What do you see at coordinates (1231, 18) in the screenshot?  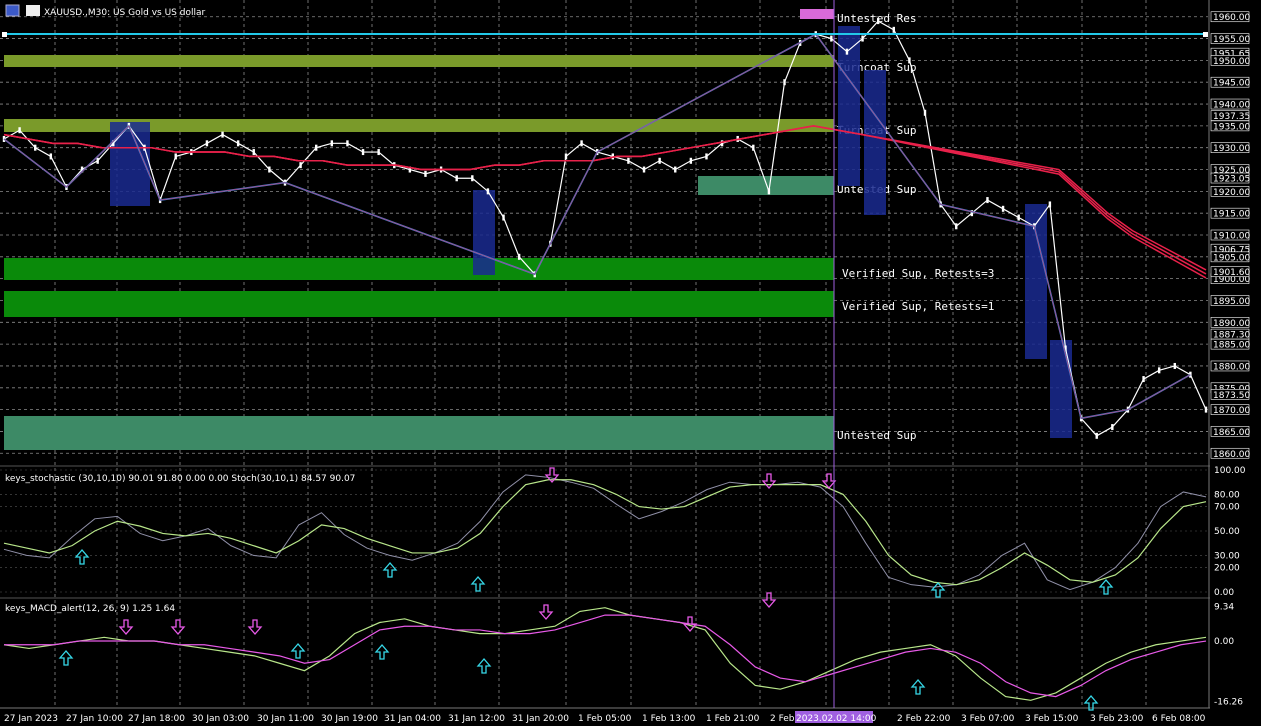 I see `price-tick-label: 1960.00` at bounding box center [1231, 18].